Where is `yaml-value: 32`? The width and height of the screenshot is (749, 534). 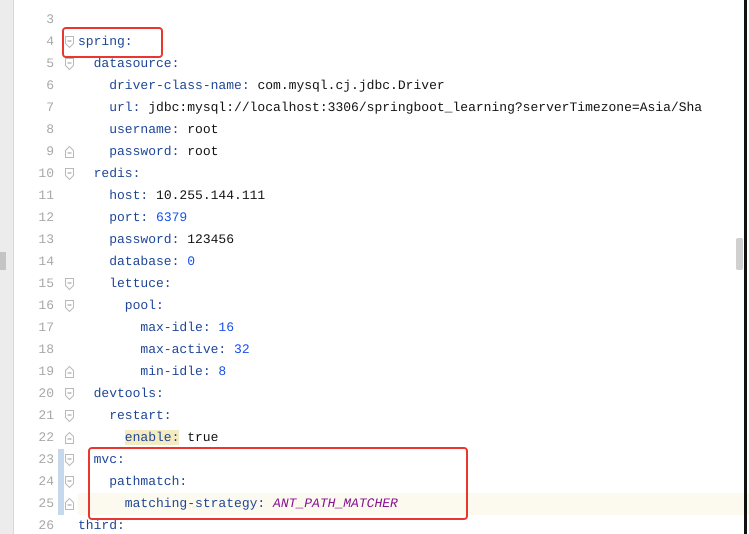
yaml-value: 32 is located at coordinates (242, 349).